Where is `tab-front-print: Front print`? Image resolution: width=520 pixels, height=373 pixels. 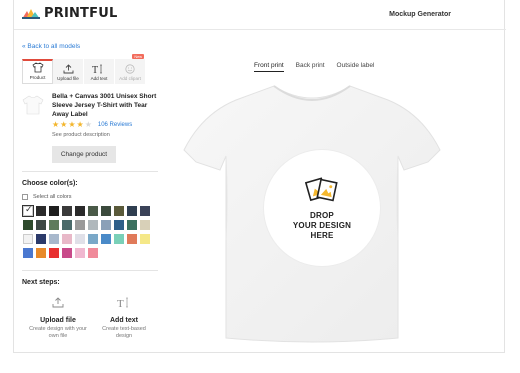
tab-front-print: Front print is located at coordinates (269, 67).